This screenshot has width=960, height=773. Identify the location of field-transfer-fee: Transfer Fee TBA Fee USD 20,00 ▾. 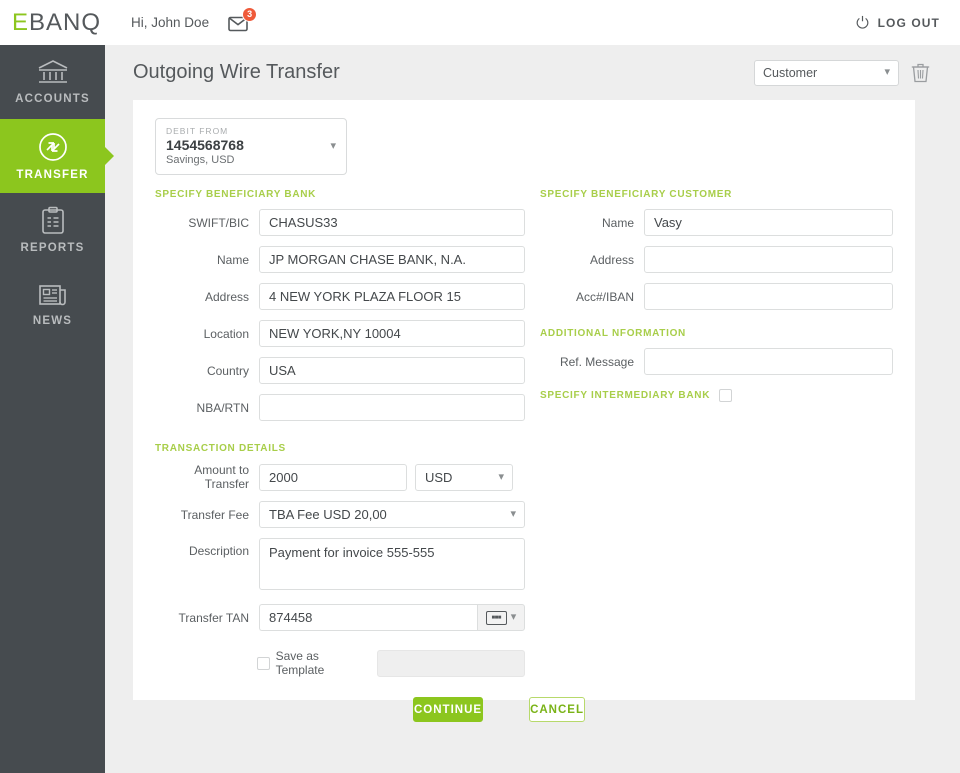
(340, 514).